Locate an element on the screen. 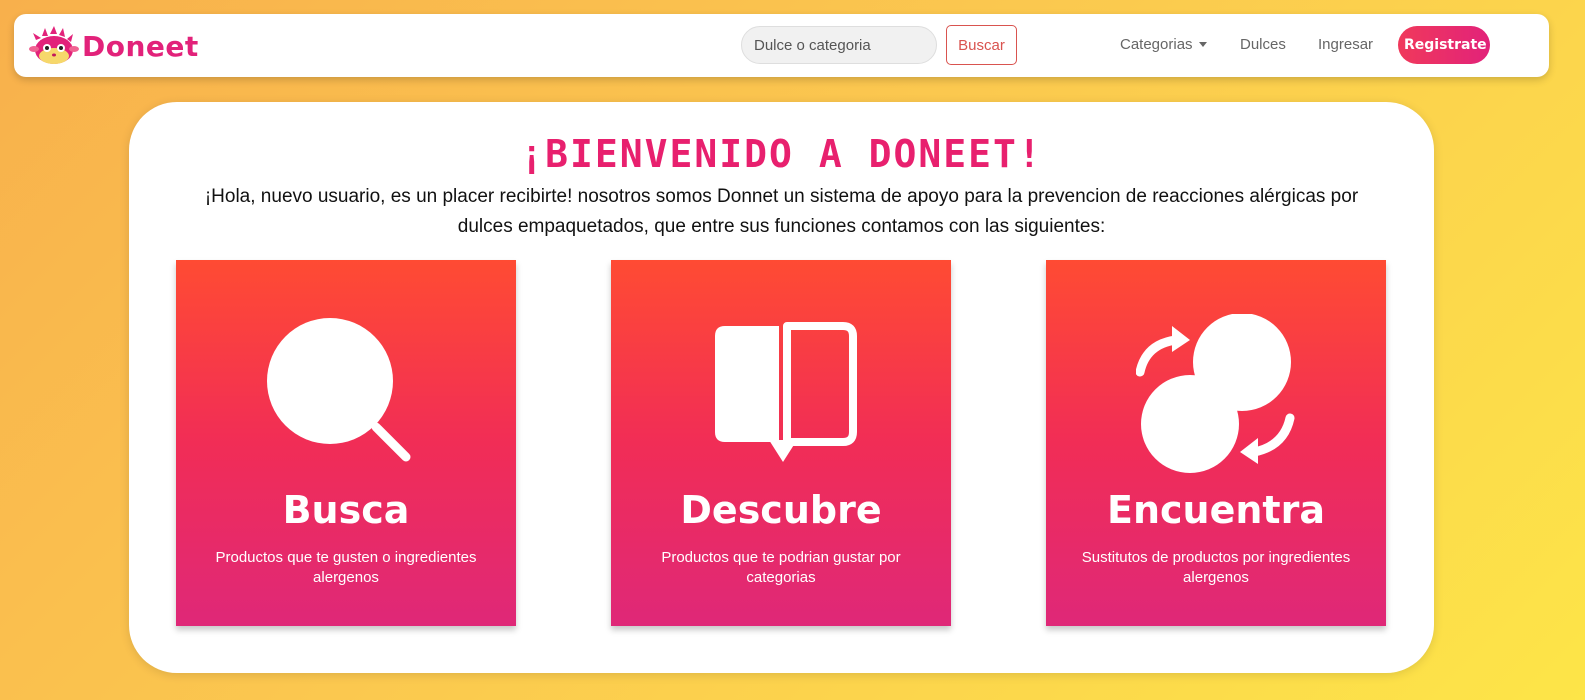 Image resolution: width=1585 pixels, height=700 pixels. feature-title: Descubre is located at coordinates (781, 510).